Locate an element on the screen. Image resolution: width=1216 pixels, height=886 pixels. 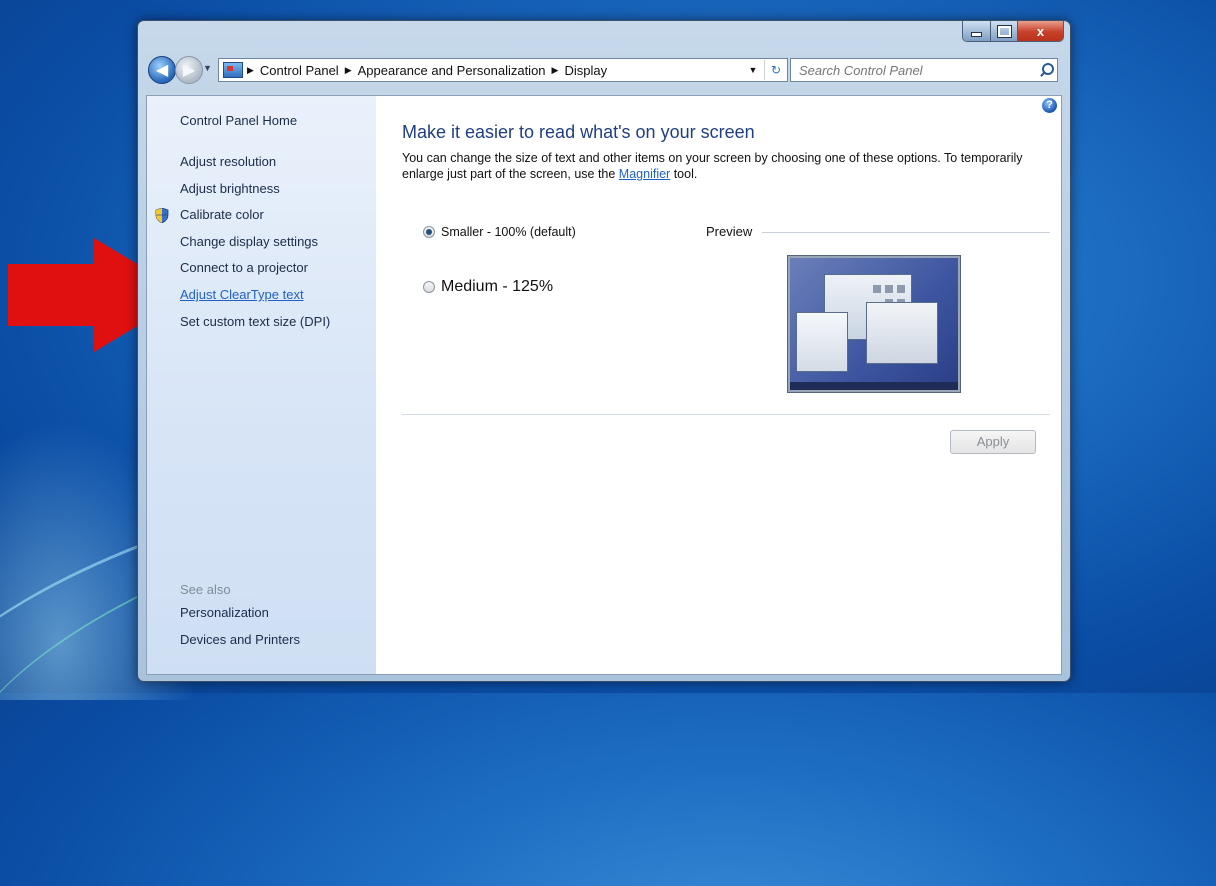
sidebar-item-calibrate-color: Calibrate color is located at coordinates (222, 214).